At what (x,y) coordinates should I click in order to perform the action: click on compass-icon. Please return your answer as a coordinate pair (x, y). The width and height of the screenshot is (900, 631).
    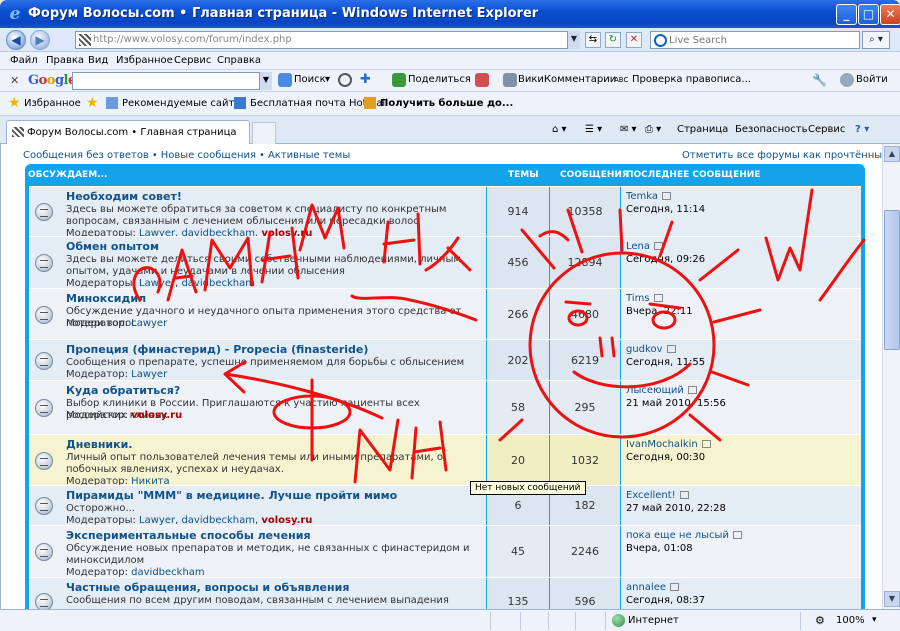
    Looking at the image, I should click on (345, 80).